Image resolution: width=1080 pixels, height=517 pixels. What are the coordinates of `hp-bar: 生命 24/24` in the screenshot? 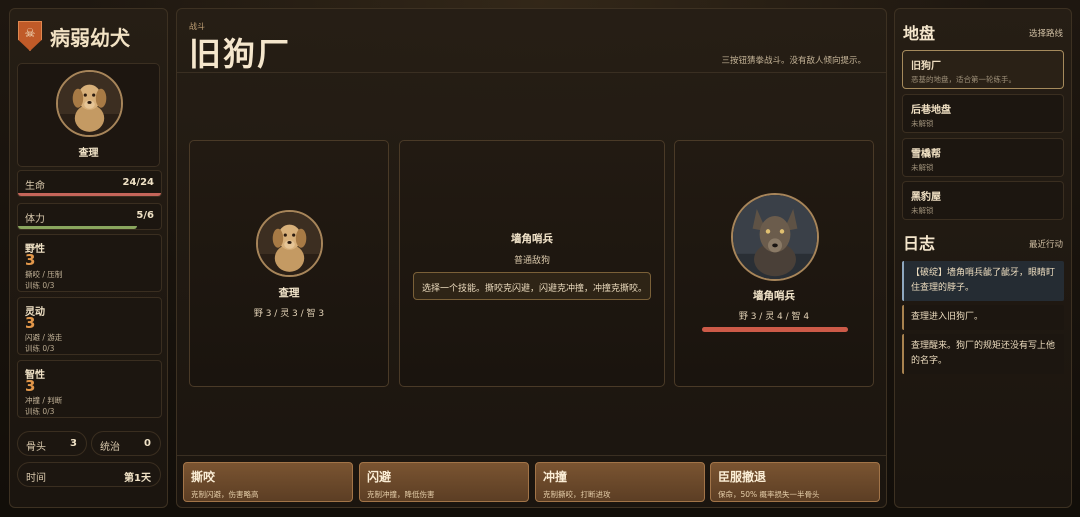 It's located at (89, 183).